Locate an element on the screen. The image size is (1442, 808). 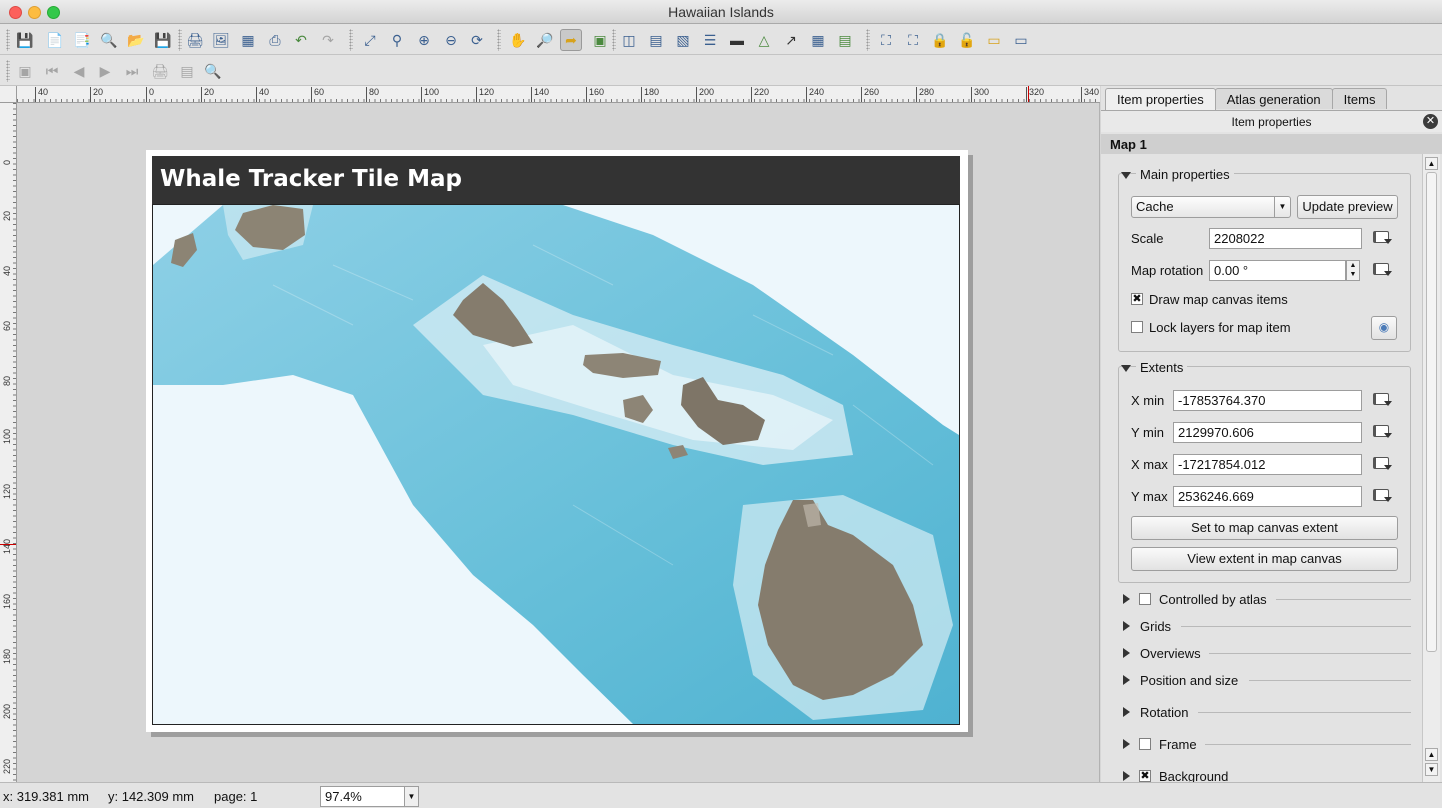
pan-icon: ✋ is located at coordinates (518, 40).